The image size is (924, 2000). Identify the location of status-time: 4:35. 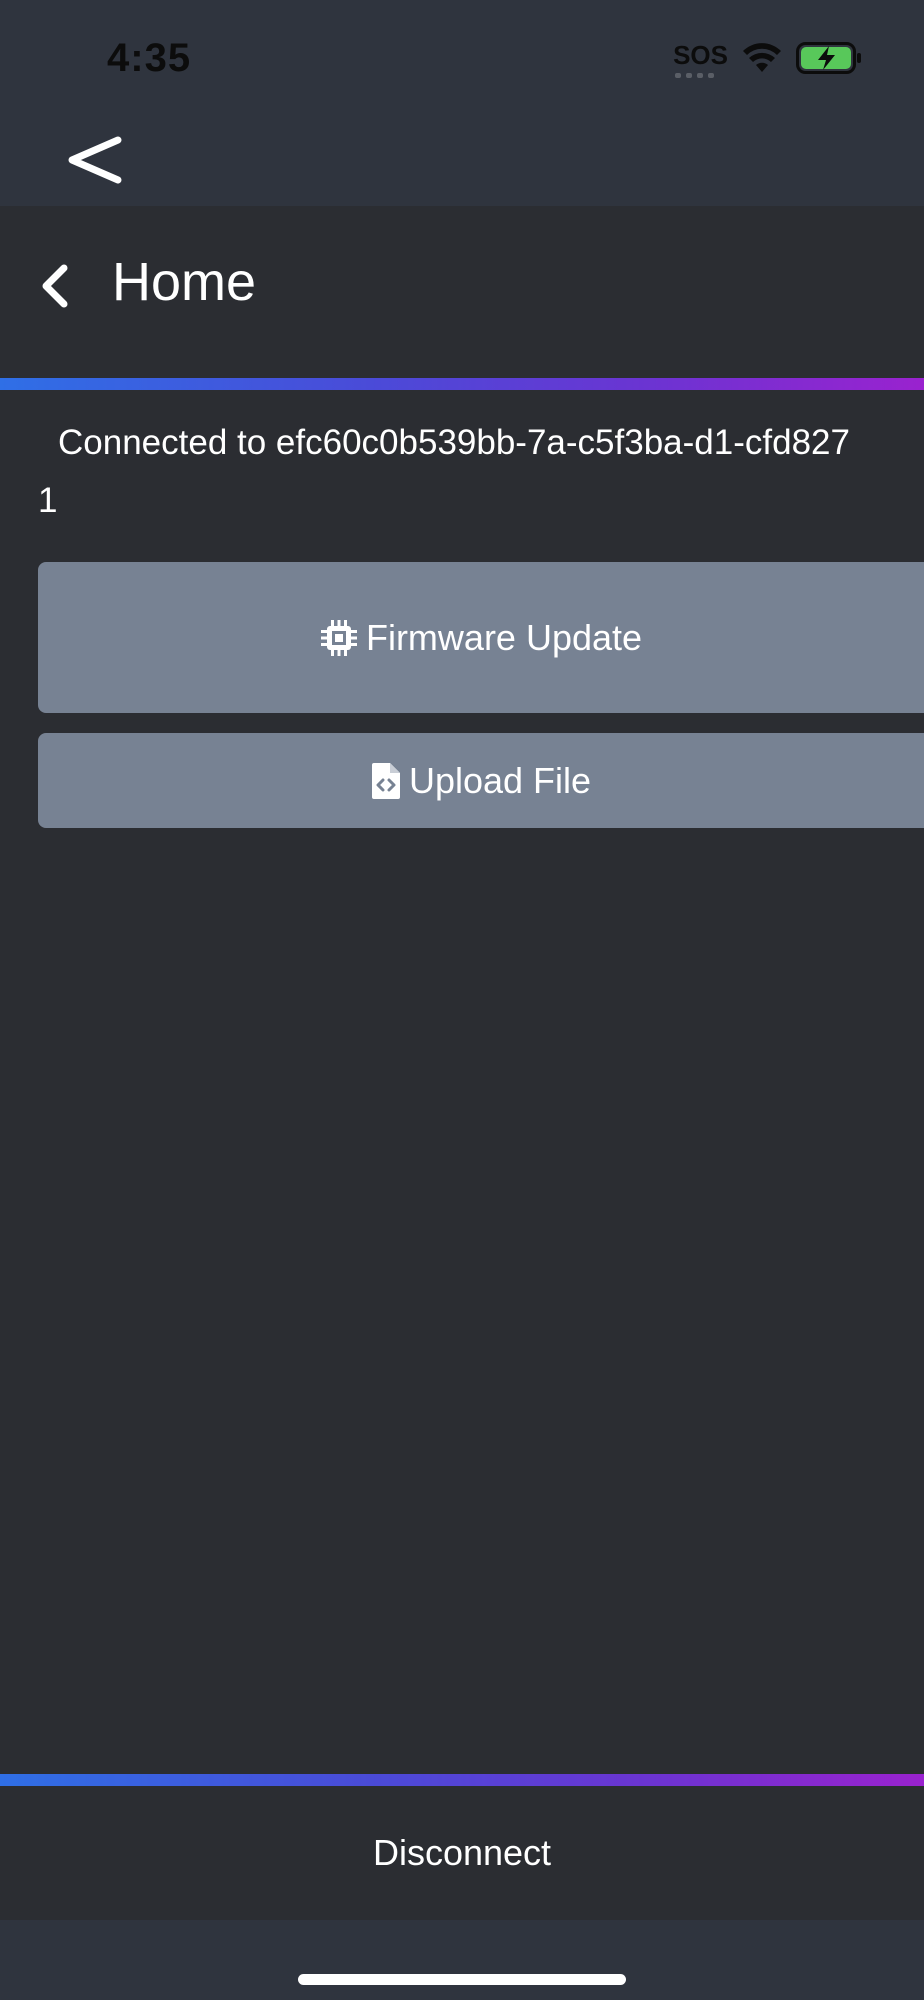
(149, 58).